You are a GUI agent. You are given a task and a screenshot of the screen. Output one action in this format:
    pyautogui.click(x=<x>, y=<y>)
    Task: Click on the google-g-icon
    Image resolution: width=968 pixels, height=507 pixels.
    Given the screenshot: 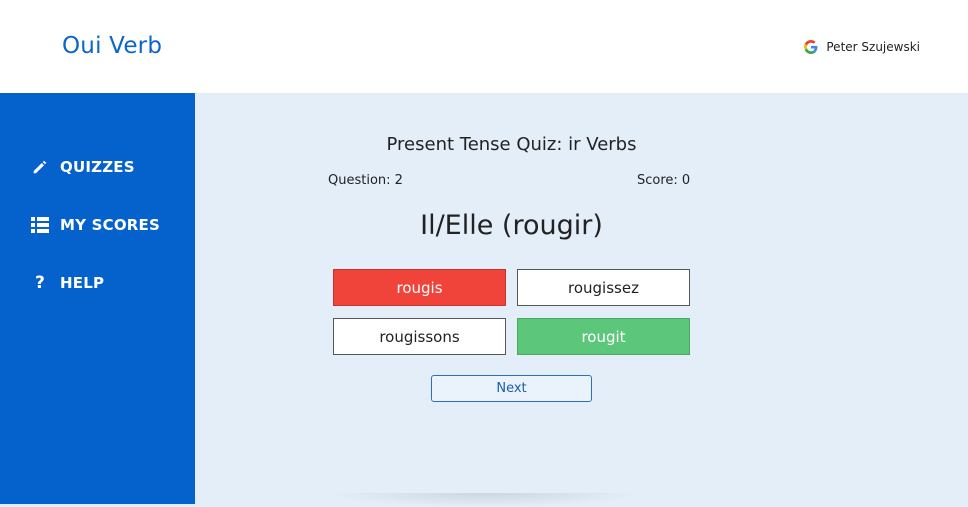 What is the action you would take?
    pyautogui.click(x=811, y=47)
    